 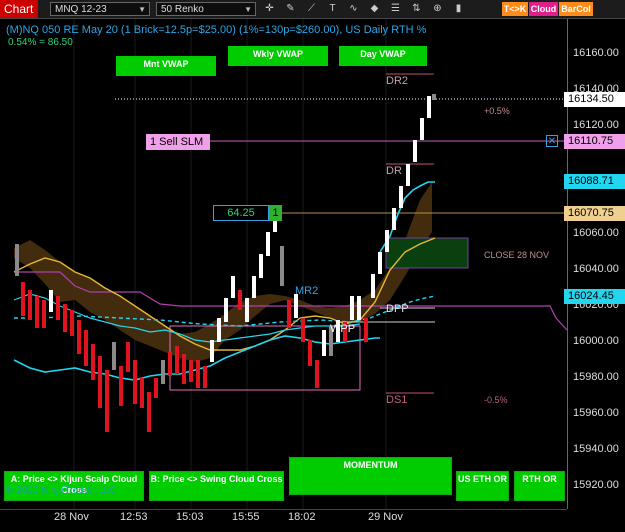 I want to click on cancel-order-icon: ✕, so click(x=552, y=141).